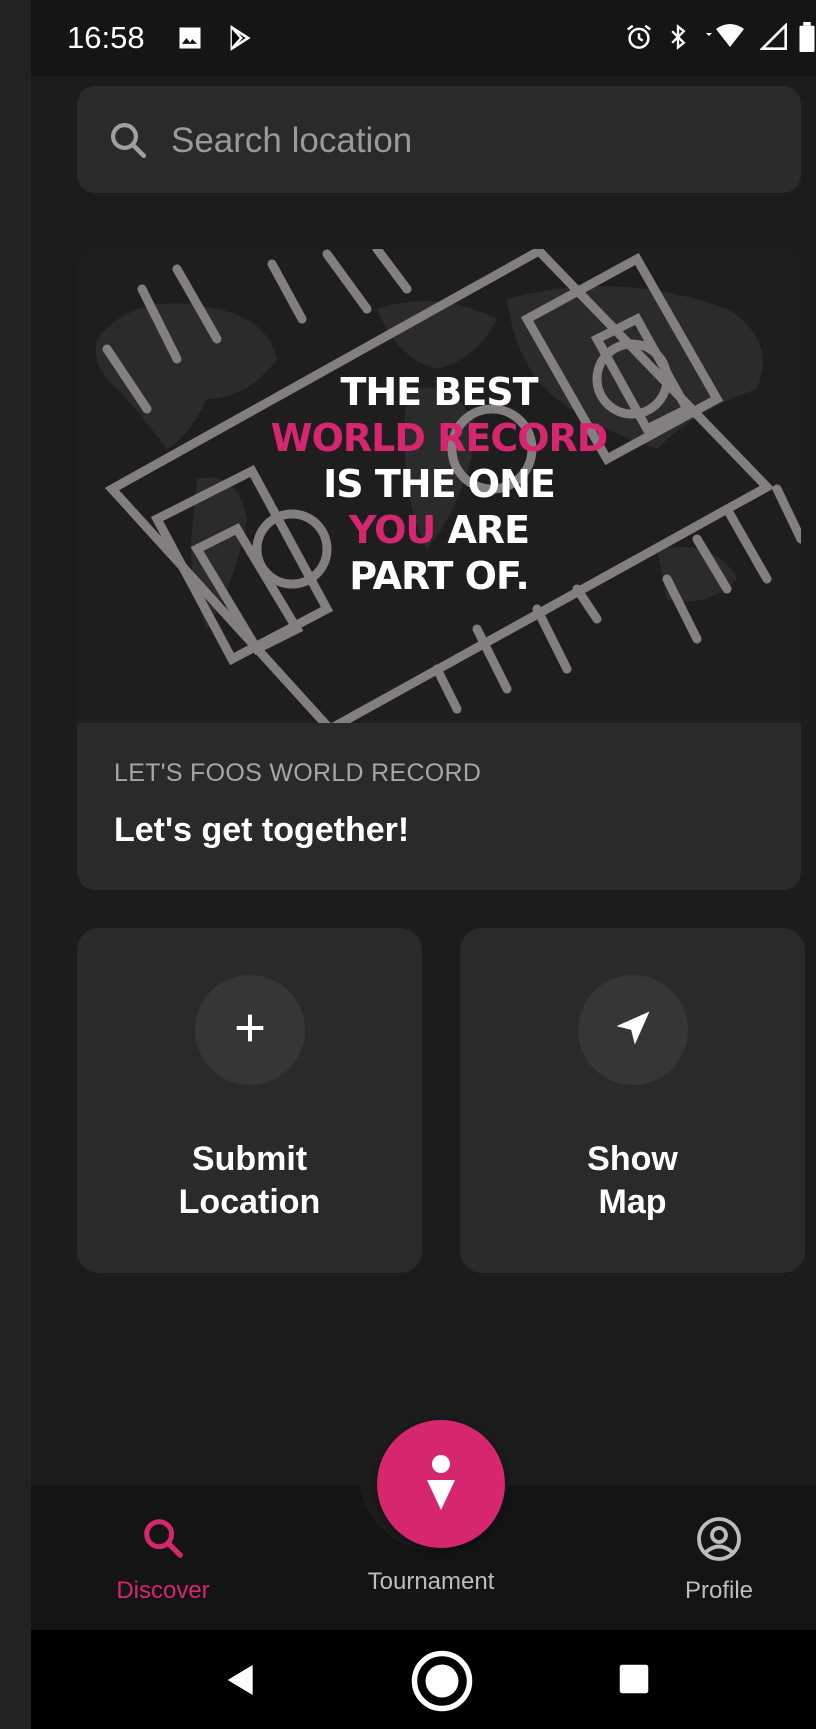 The image size is (816, 1729). I want to click on bluetooth-icon, so click(678, 39).